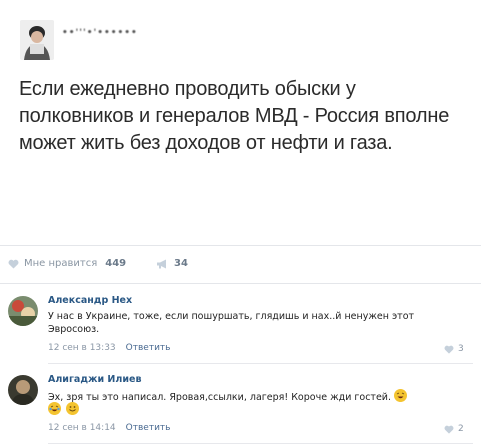  Describe the element at coordinates (64, 409) in the screenshot. I see `emoji-row` at that location.